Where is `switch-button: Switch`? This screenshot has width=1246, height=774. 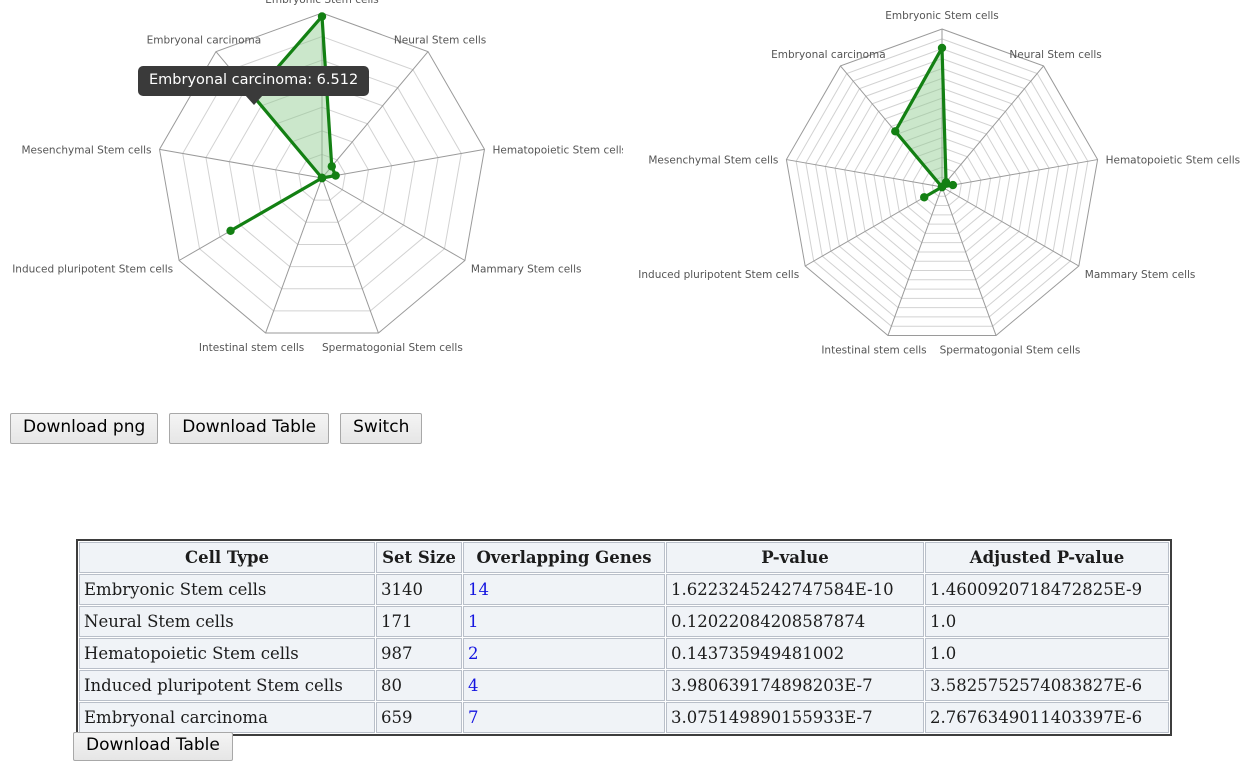 switch-button: Switch is located at coordinates (381, 428).